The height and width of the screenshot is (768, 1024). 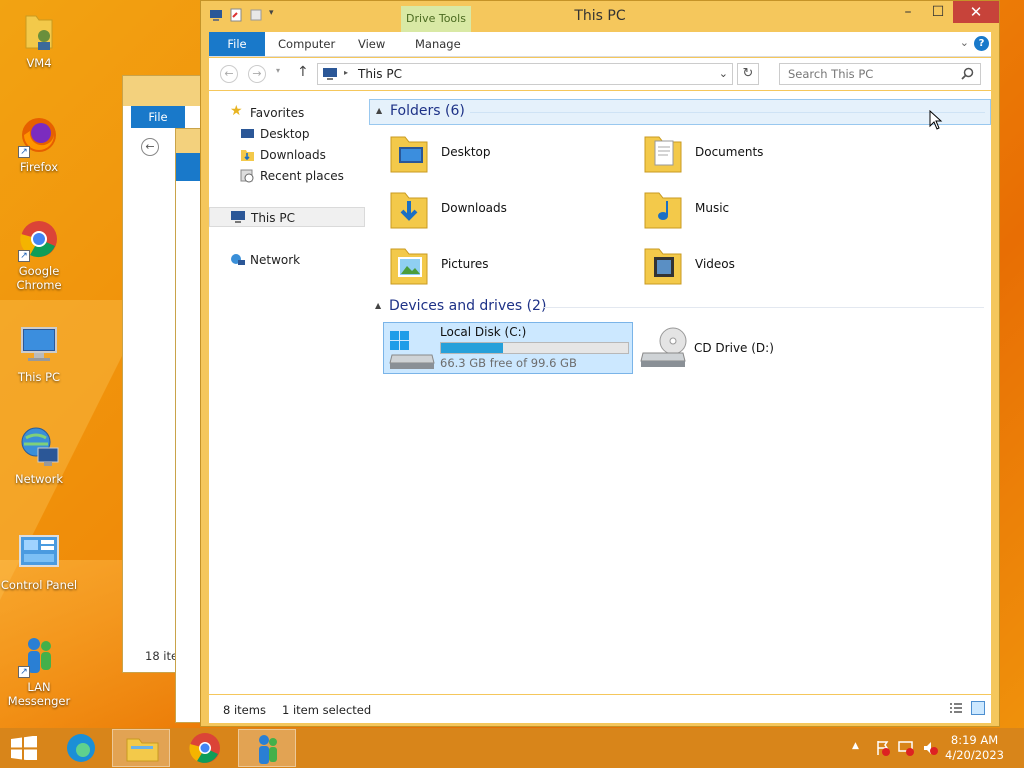 What do you see at coordinates (472, 348) in the screenshot?
I see `drive-usage-fill` at bounding box center [472, 348].